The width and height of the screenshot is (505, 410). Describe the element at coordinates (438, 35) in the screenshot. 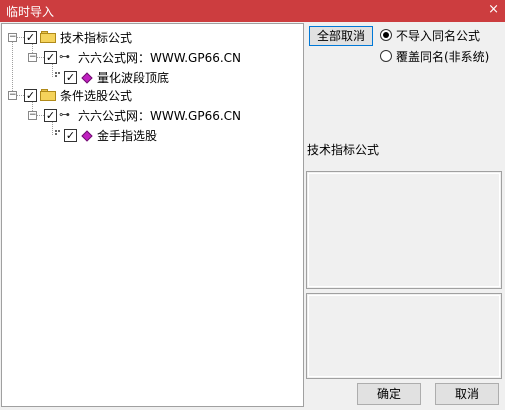

I see `no-import-label: 不导入同名公式` at that location.